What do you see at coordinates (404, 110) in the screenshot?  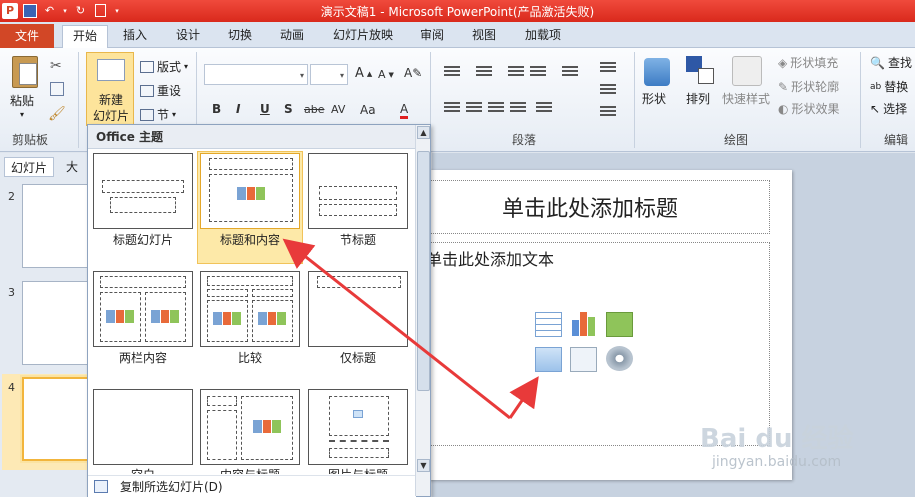 I see `font-color-button: A` at bounding box center [404, 110].